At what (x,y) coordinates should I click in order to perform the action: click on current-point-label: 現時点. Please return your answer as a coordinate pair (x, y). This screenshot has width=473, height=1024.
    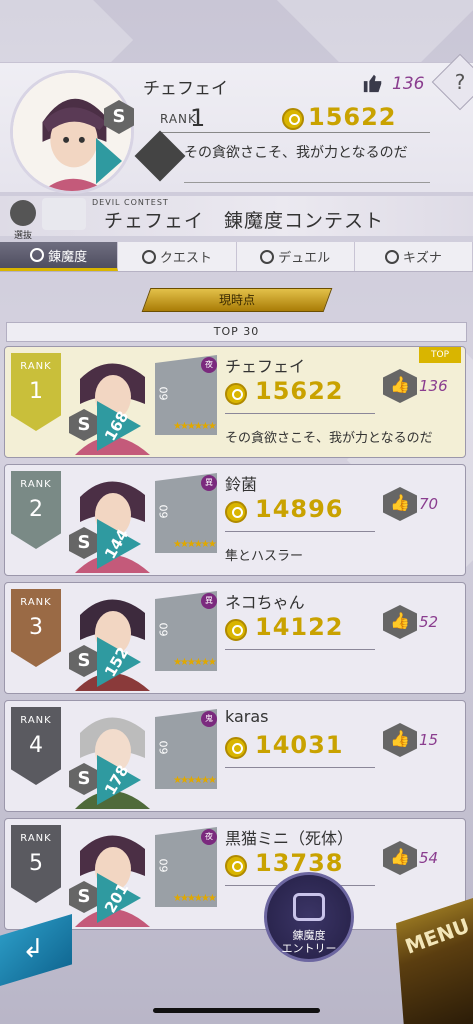
    Looking at the image, I should click on (236, 300).